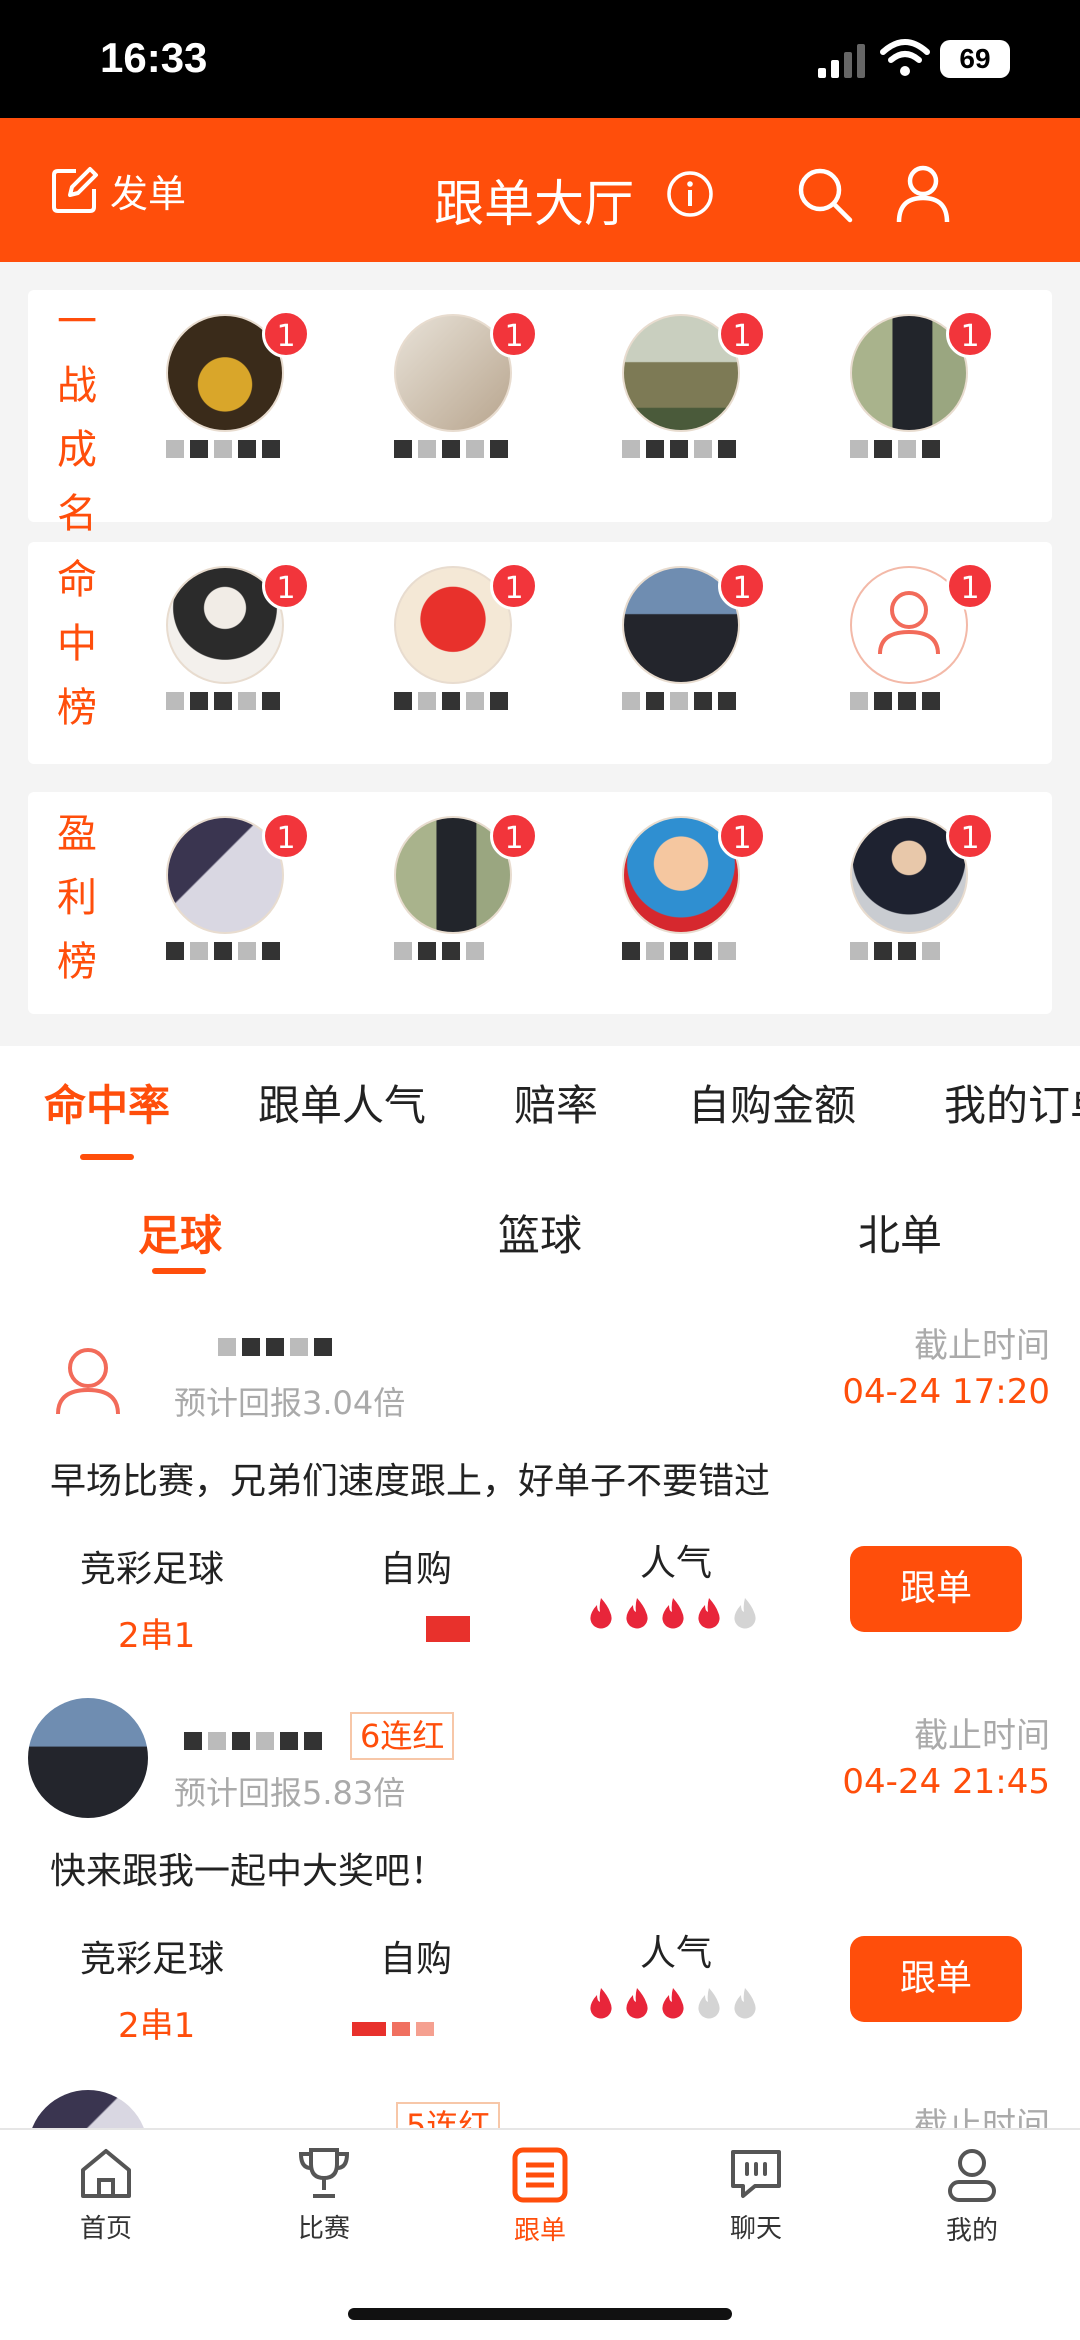 Image resolution: width=1080 pixels, height=2340 pixels. I want to click on wifi-icon, so click(905, 57).